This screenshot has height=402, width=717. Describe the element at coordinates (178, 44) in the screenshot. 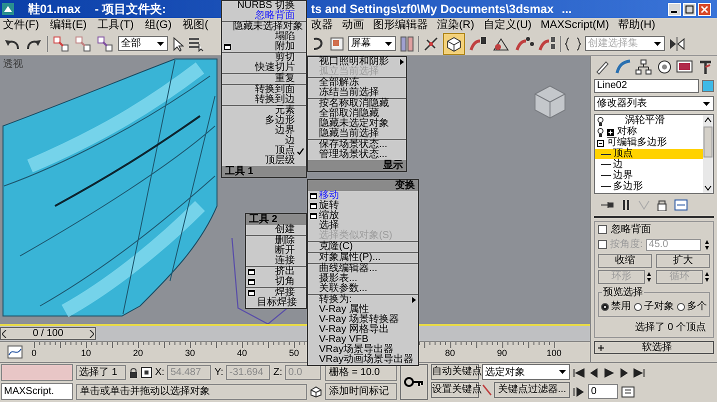

I see `select-arrow-icon` at that location.